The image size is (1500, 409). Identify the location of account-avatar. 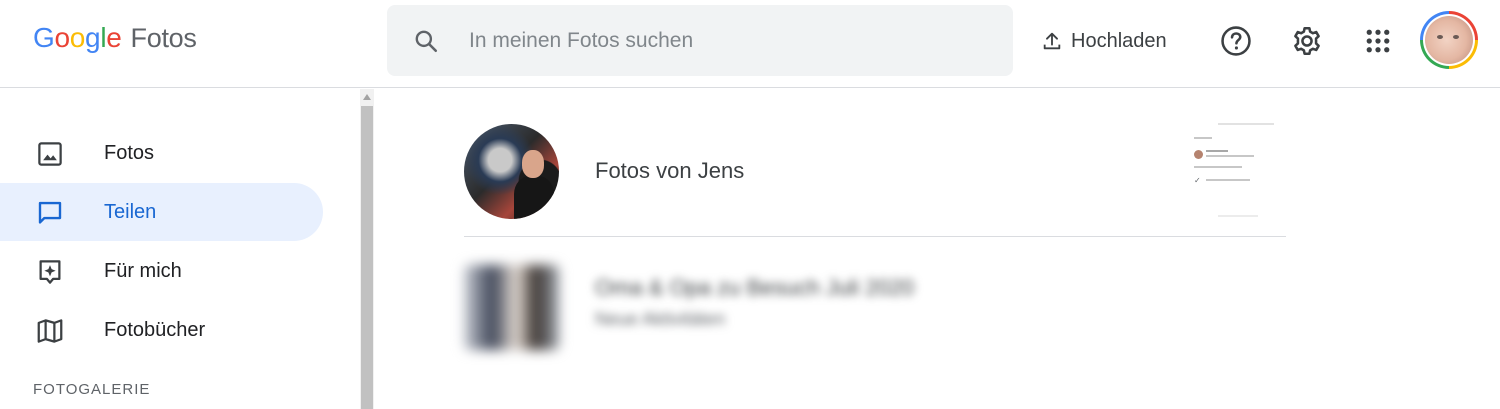
(1449, 40).